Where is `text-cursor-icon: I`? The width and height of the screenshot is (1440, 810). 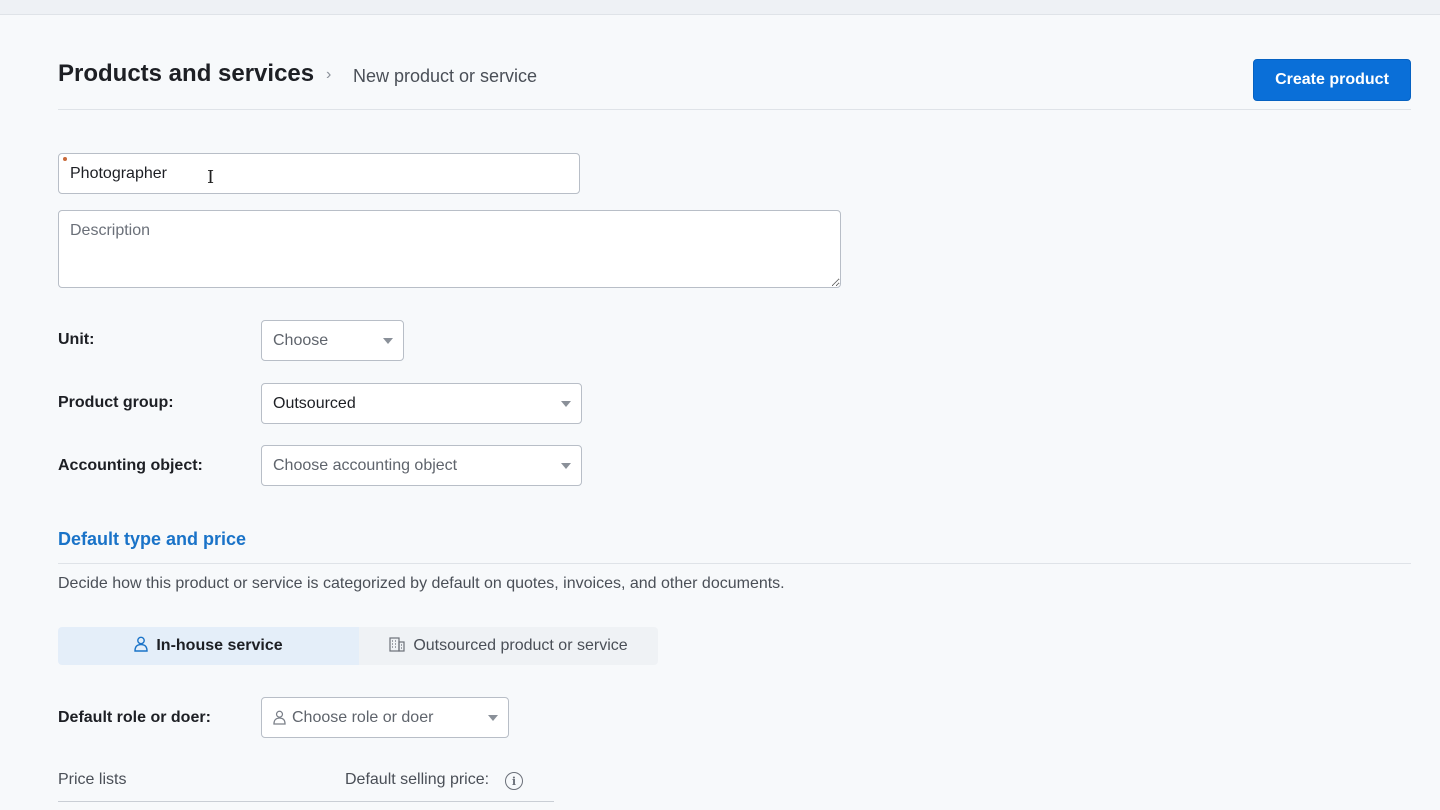 text-cursor-icon: I is located at coordinates (211, 177).